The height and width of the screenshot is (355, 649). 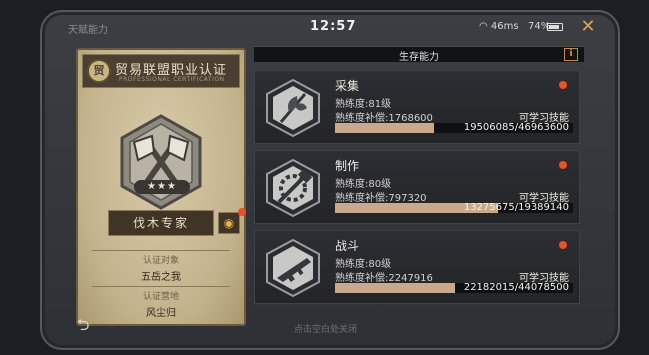 What do you see at coordinates (454, 207) in the screenshot?
I see `progress-bar: 13275675/19389140` at bounding box center [454, 207].